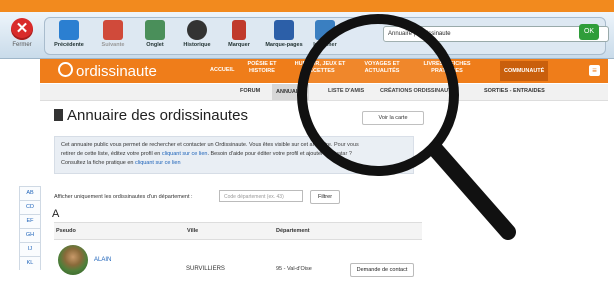 This screenshot has height=282, width=614. Describe the element at coordinates (239, 30) in the screenshot. I see `bookmark-icon` at that location.